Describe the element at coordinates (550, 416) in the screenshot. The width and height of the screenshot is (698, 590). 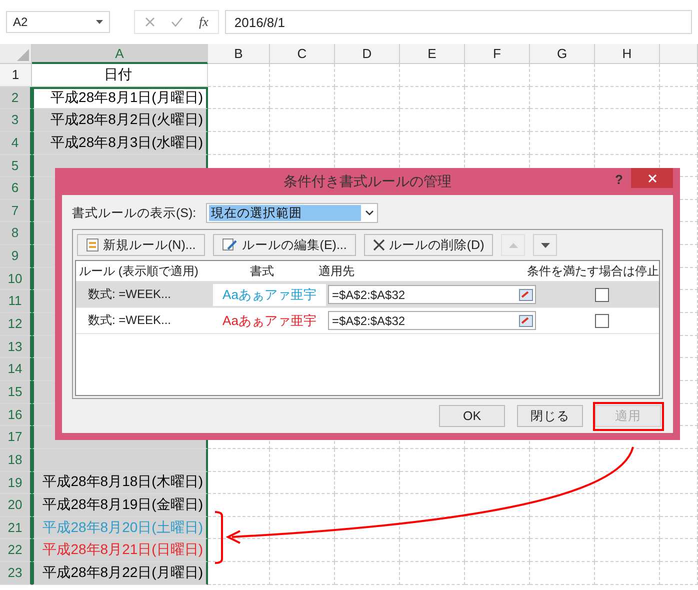
I see `dialog-button: 閉じる` at that location.